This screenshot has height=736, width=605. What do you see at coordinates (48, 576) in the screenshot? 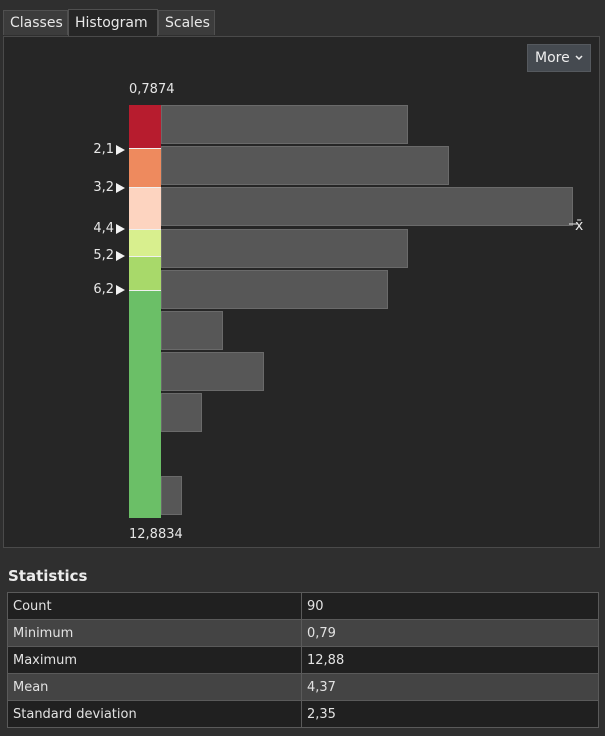
I see `statistics-title: Statistics` at bounding box center [48, 576].